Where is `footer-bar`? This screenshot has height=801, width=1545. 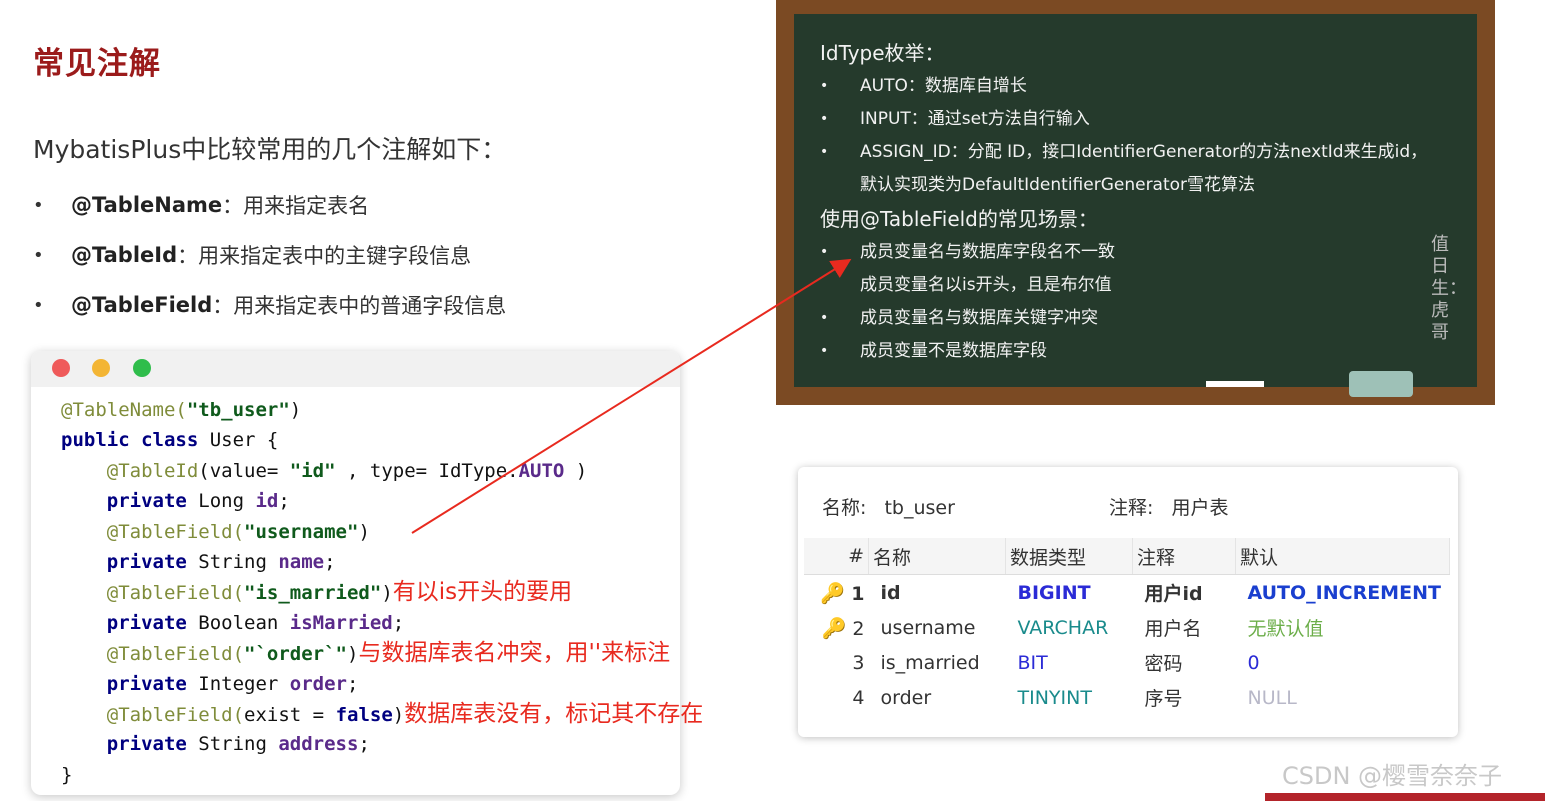 footer-bar is located at coordinates (1405, 797).